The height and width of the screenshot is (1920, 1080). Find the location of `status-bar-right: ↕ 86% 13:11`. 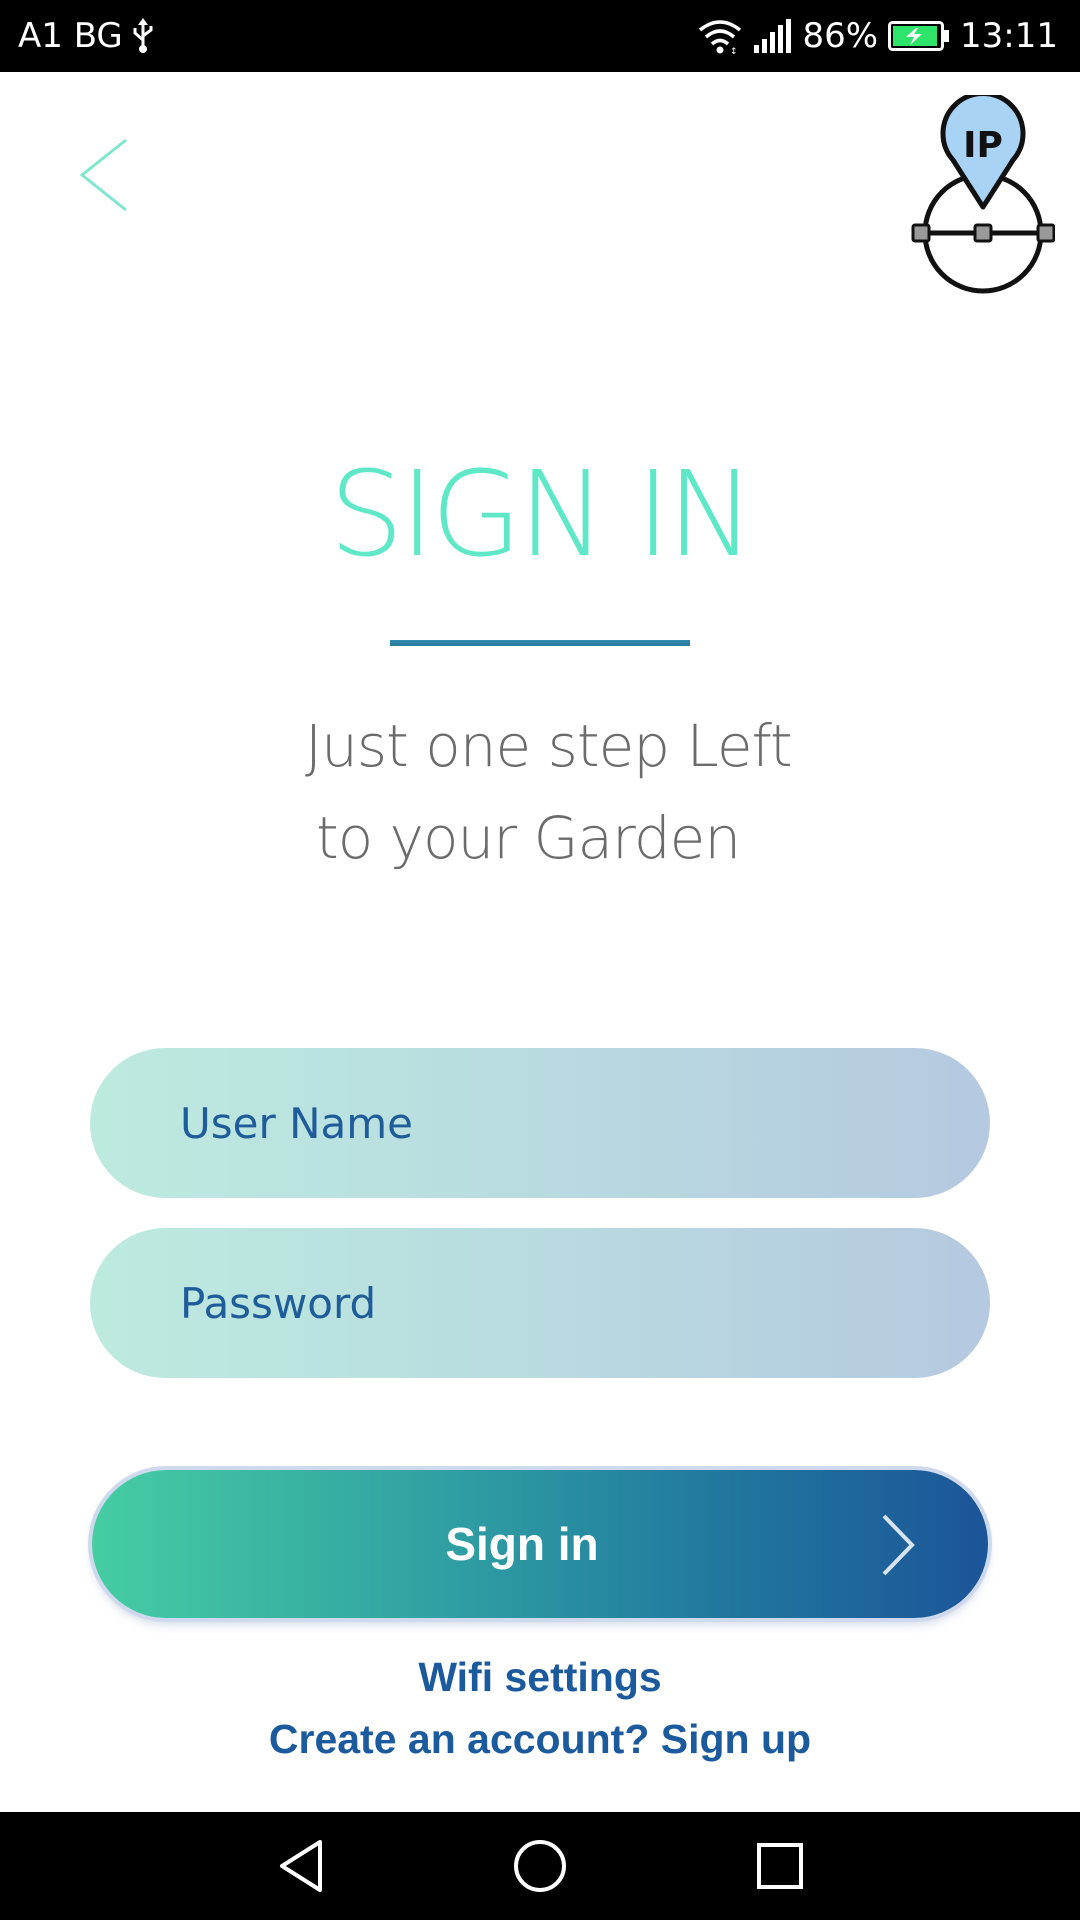

status-bar-right: ↕ 86% 13:11 is located at coordinates (878, 36).